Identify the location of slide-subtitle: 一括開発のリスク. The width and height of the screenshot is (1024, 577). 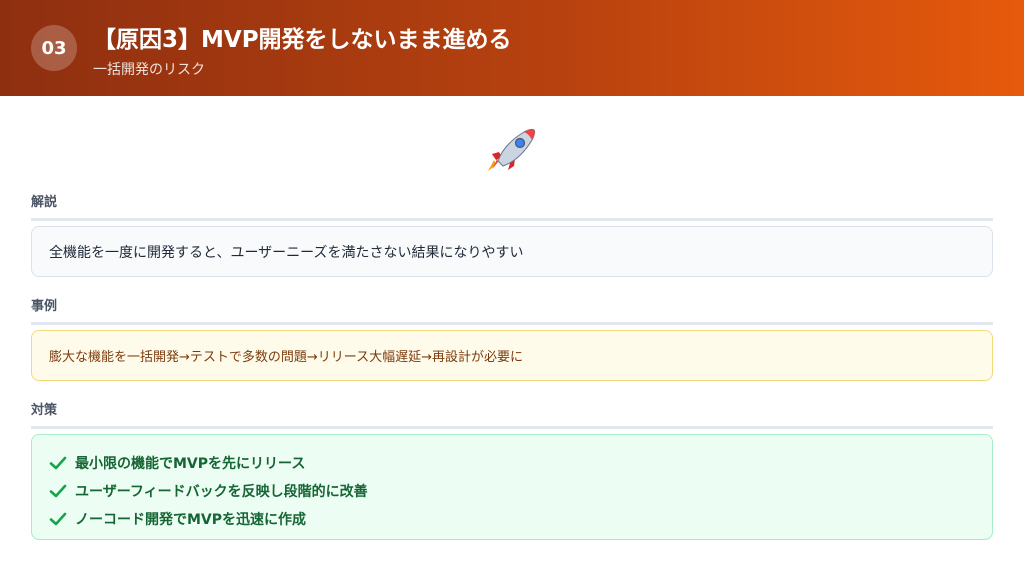
(149, 70).